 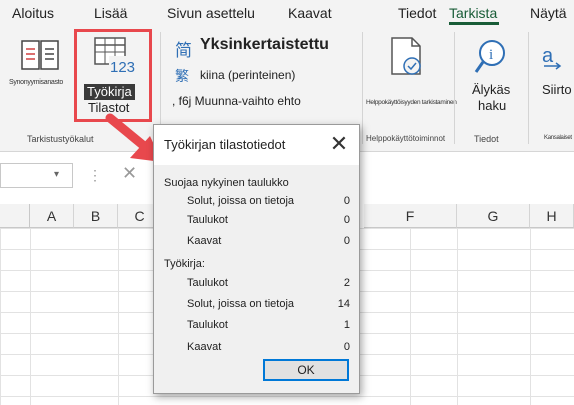 I want to click on workbook-tables-label: Taulukot, so click(x=207, y=325).